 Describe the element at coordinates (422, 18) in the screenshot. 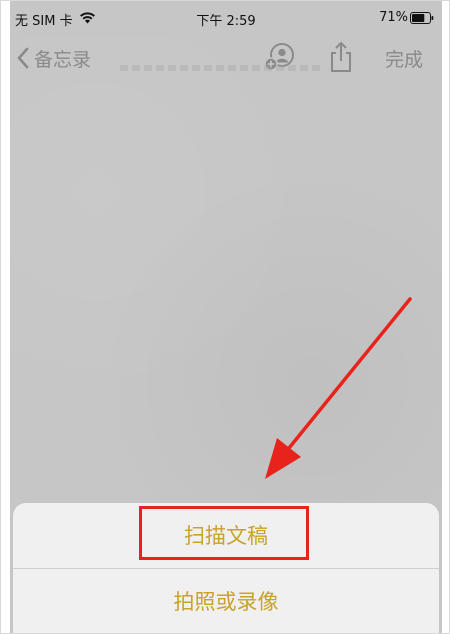

I see `battery-icon` at that location.